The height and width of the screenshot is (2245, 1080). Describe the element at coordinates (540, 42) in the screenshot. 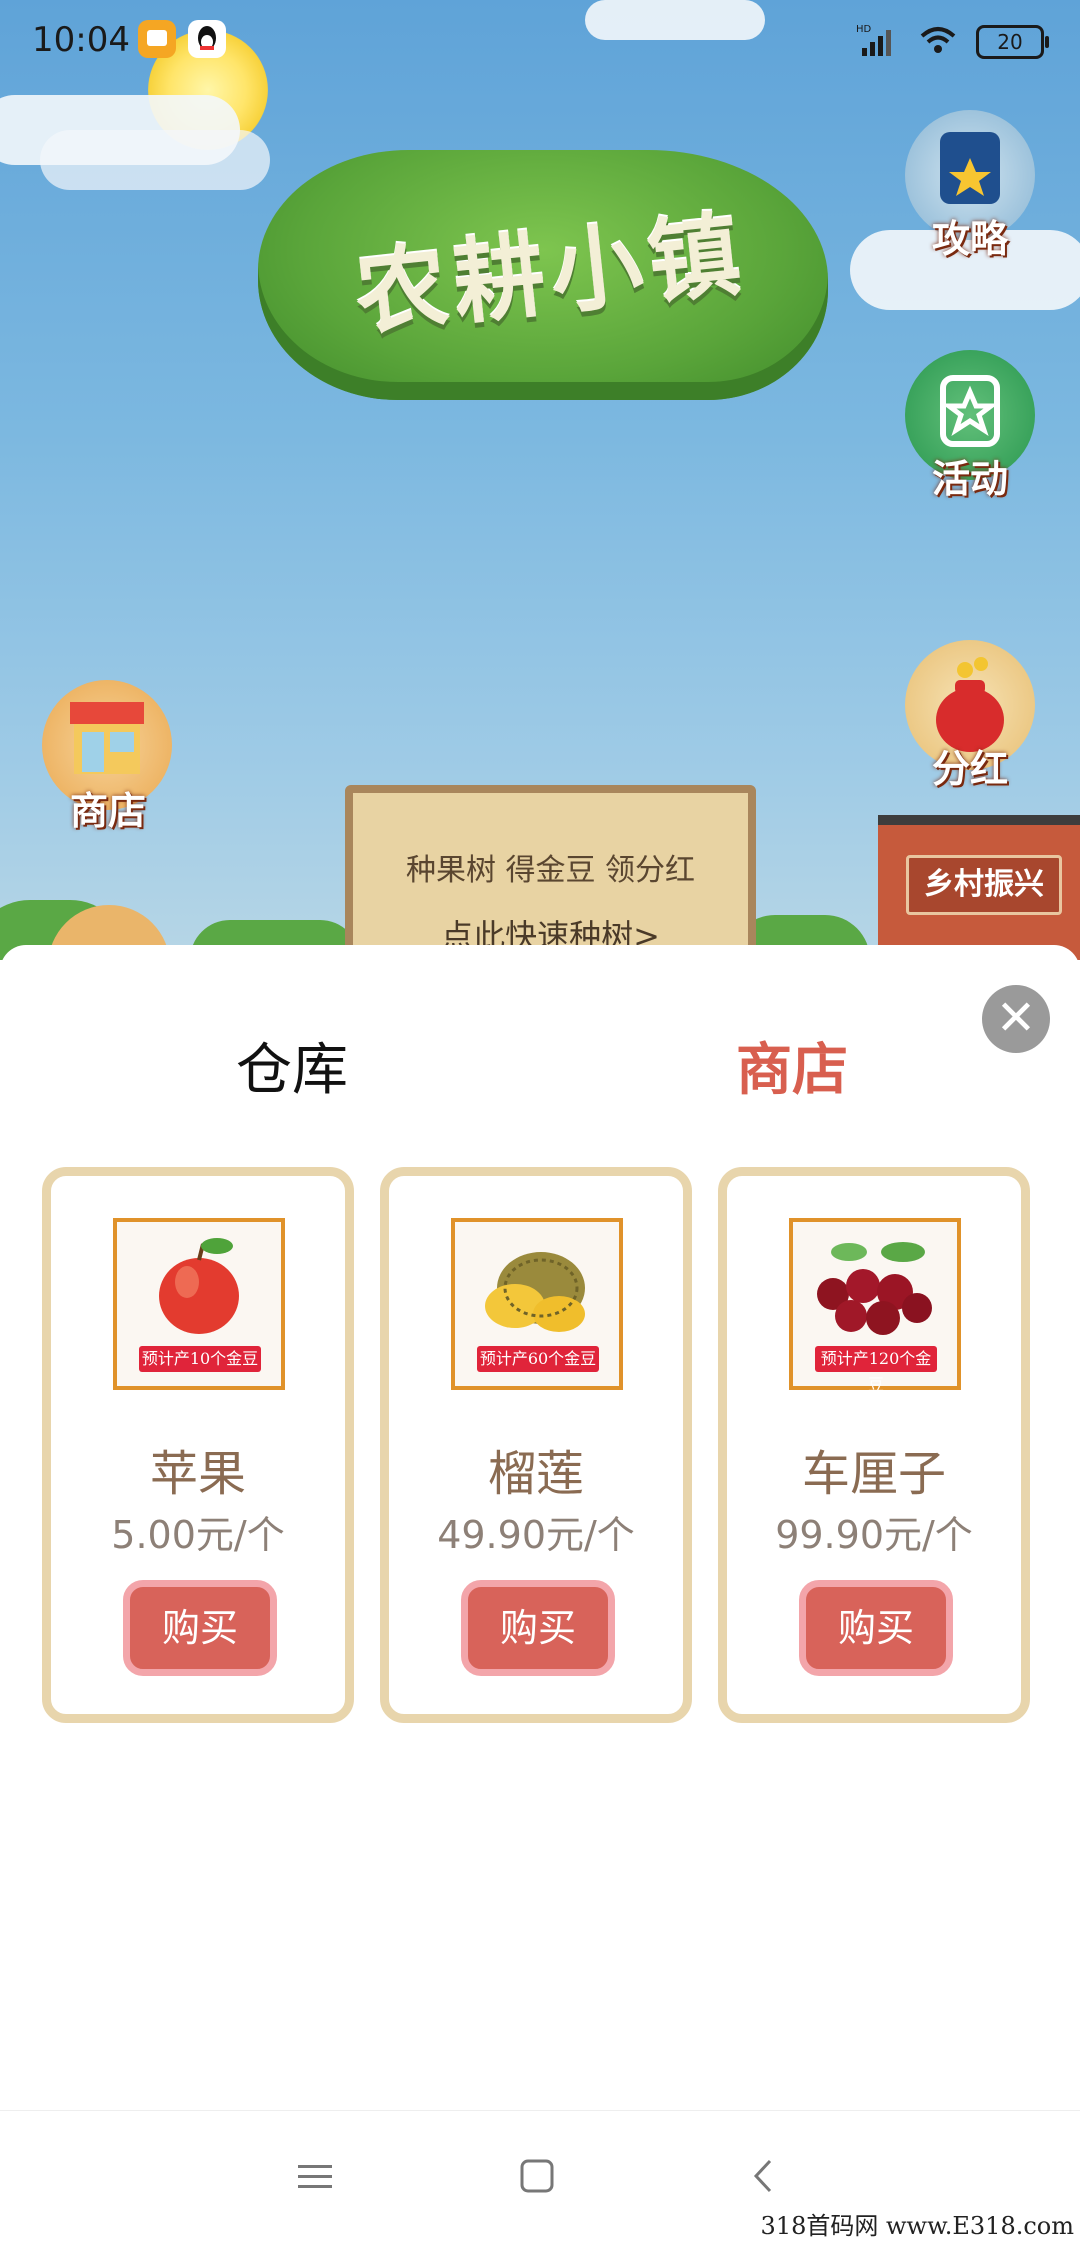

I see `status-bar: 10:04 HD 20` at that location.